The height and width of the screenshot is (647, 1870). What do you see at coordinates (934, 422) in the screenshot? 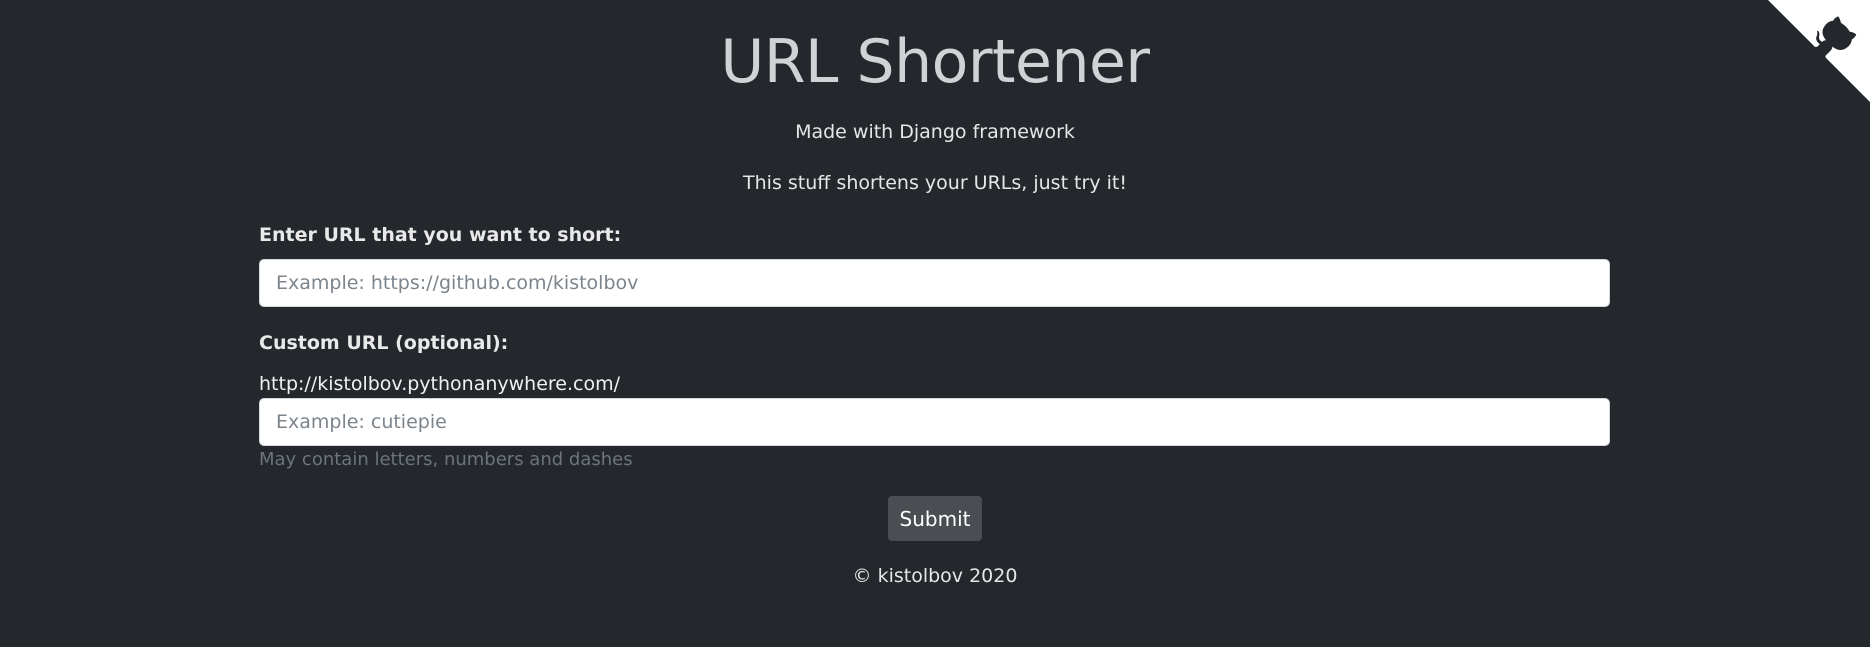
I see `custom-url-input` at bounding box center [934, 422].